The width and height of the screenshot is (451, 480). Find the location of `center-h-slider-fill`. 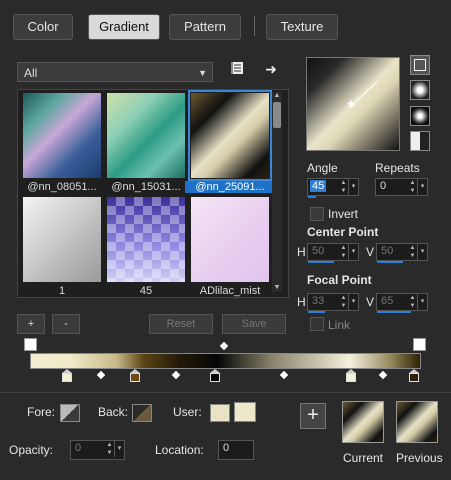

center-h-slider-fill is located at coordinates (321, 262).